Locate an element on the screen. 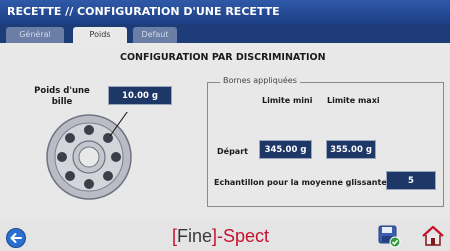 This screenshot has width=450, height=251. bearing-illustration is located at coordinates (89, 156).